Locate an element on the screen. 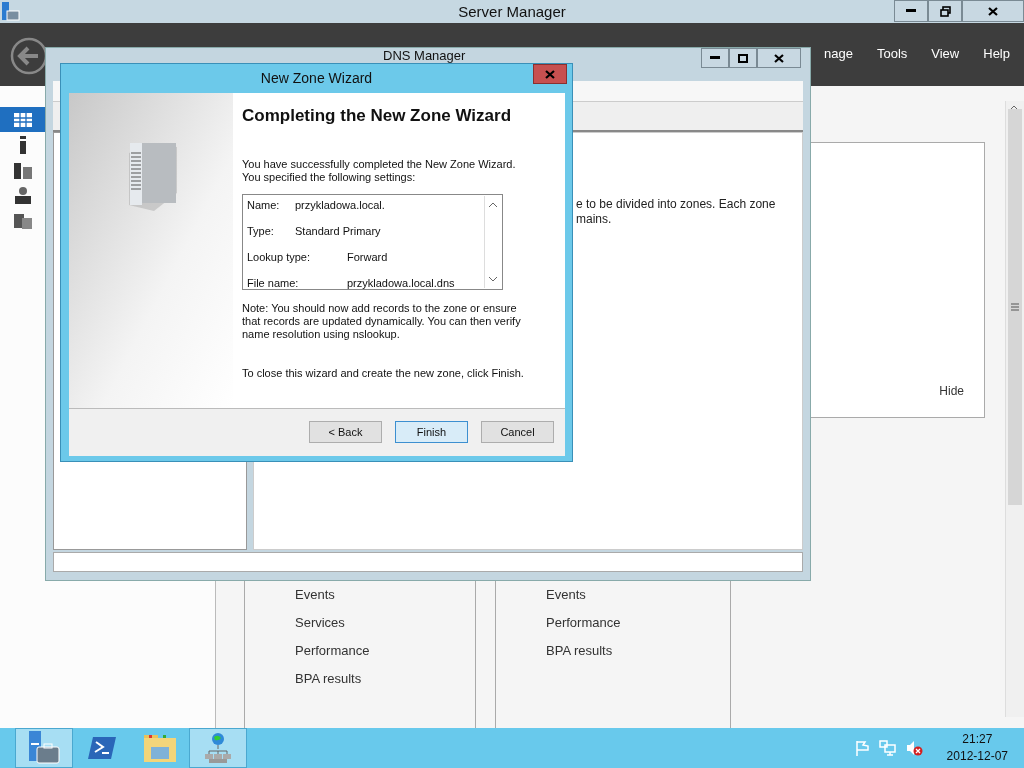 This screenshot has height=768, width=1024. network-globe-icon is located at coordinates (218, 748).